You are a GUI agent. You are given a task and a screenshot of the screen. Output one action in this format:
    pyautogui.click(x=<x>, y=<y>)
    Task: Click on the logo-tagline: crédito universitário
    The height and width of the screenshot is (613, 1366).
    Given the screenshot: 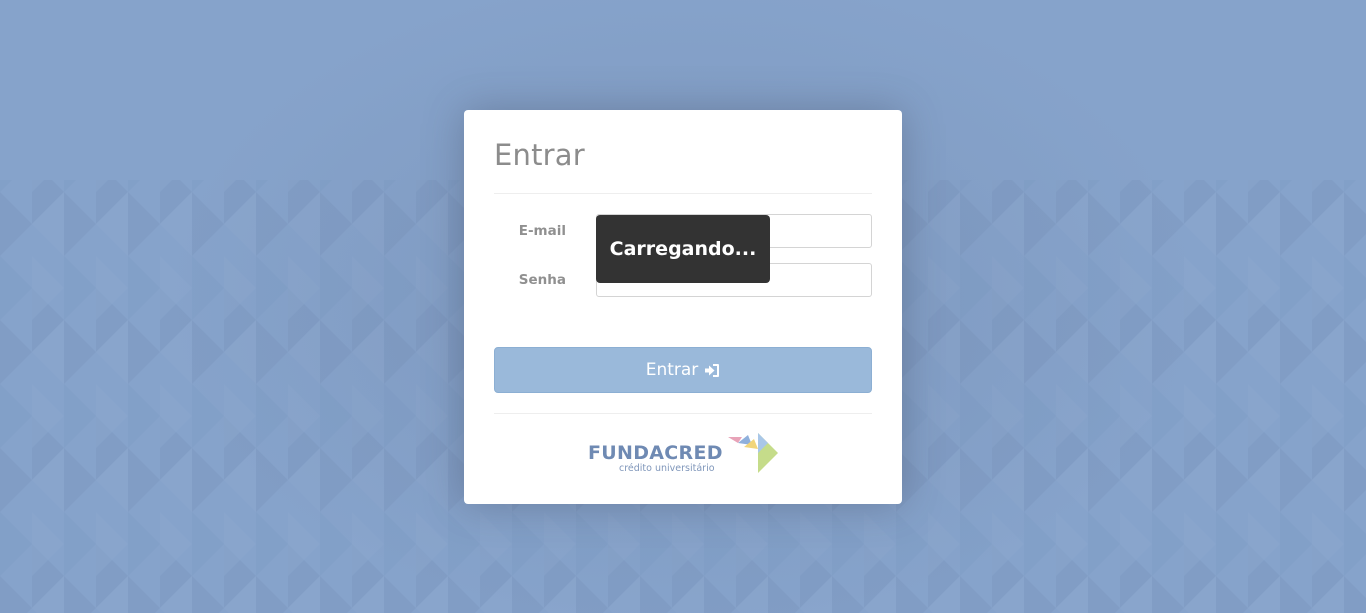 What is the action you would take?
    pyautogui.click(x=667, y=468)
    